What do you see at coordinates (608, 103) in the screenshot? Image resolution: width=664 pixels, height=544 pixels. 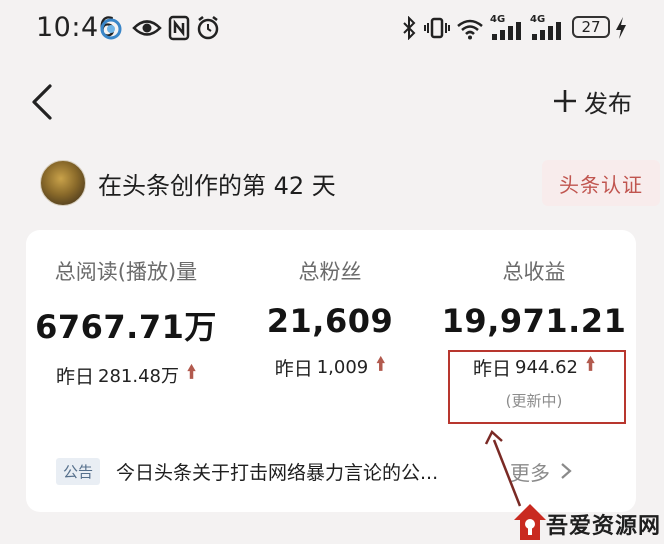 I see `publish-label: 发布` at bounding box center [608, 103].